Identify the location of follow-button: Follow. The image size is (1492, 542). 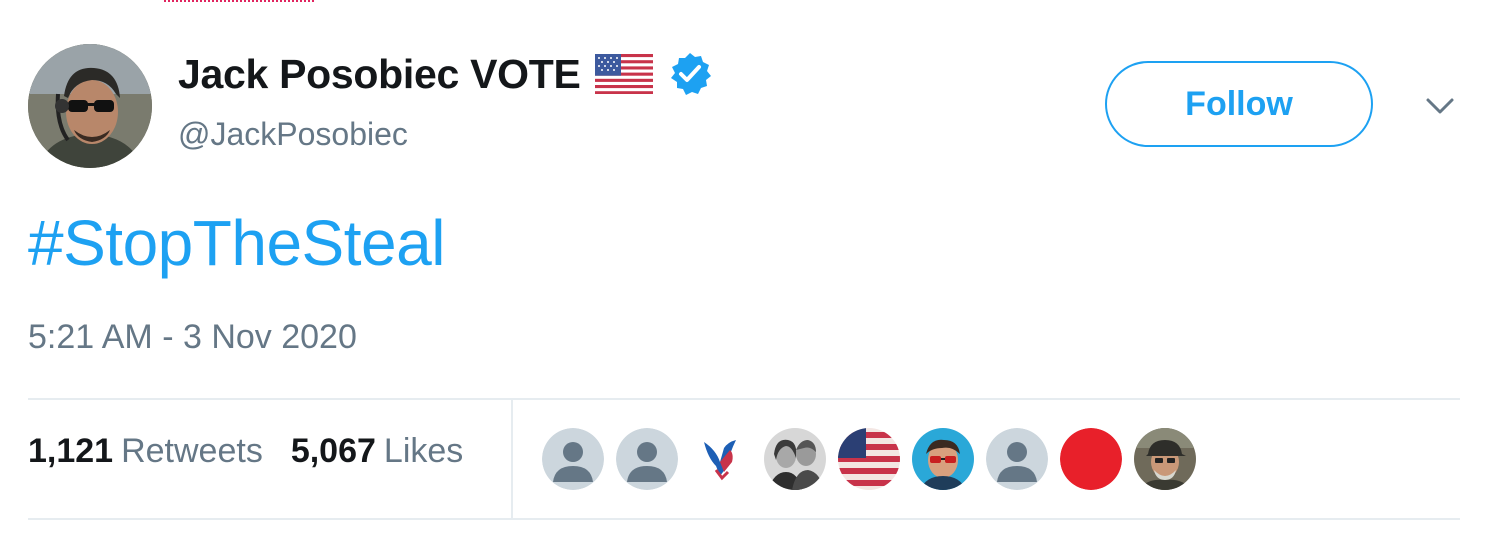
(1239, 104).